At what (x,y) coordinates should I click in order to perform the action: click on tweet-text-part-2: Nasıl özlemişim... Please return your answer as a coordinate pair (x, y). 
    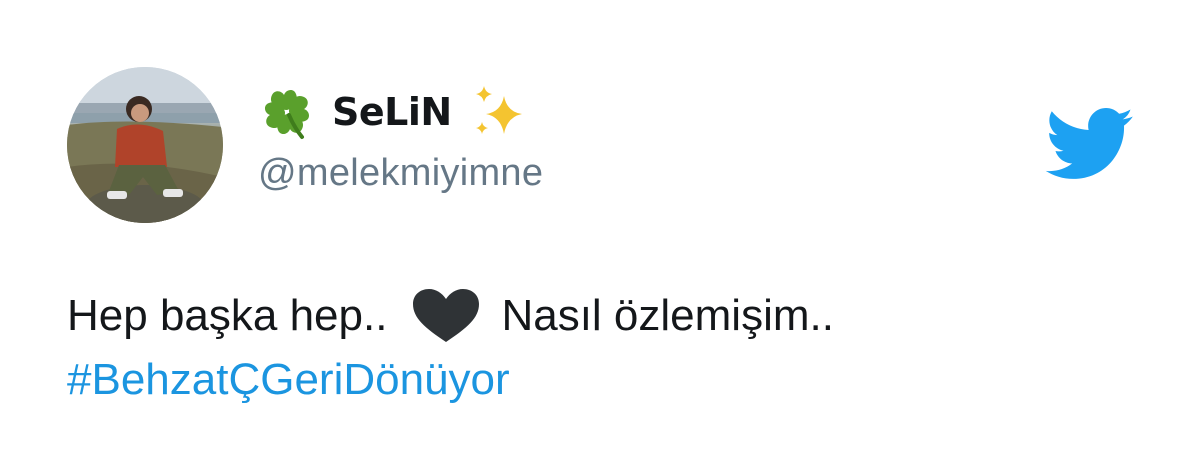
    Looking at the image, I should click on (667, 315).